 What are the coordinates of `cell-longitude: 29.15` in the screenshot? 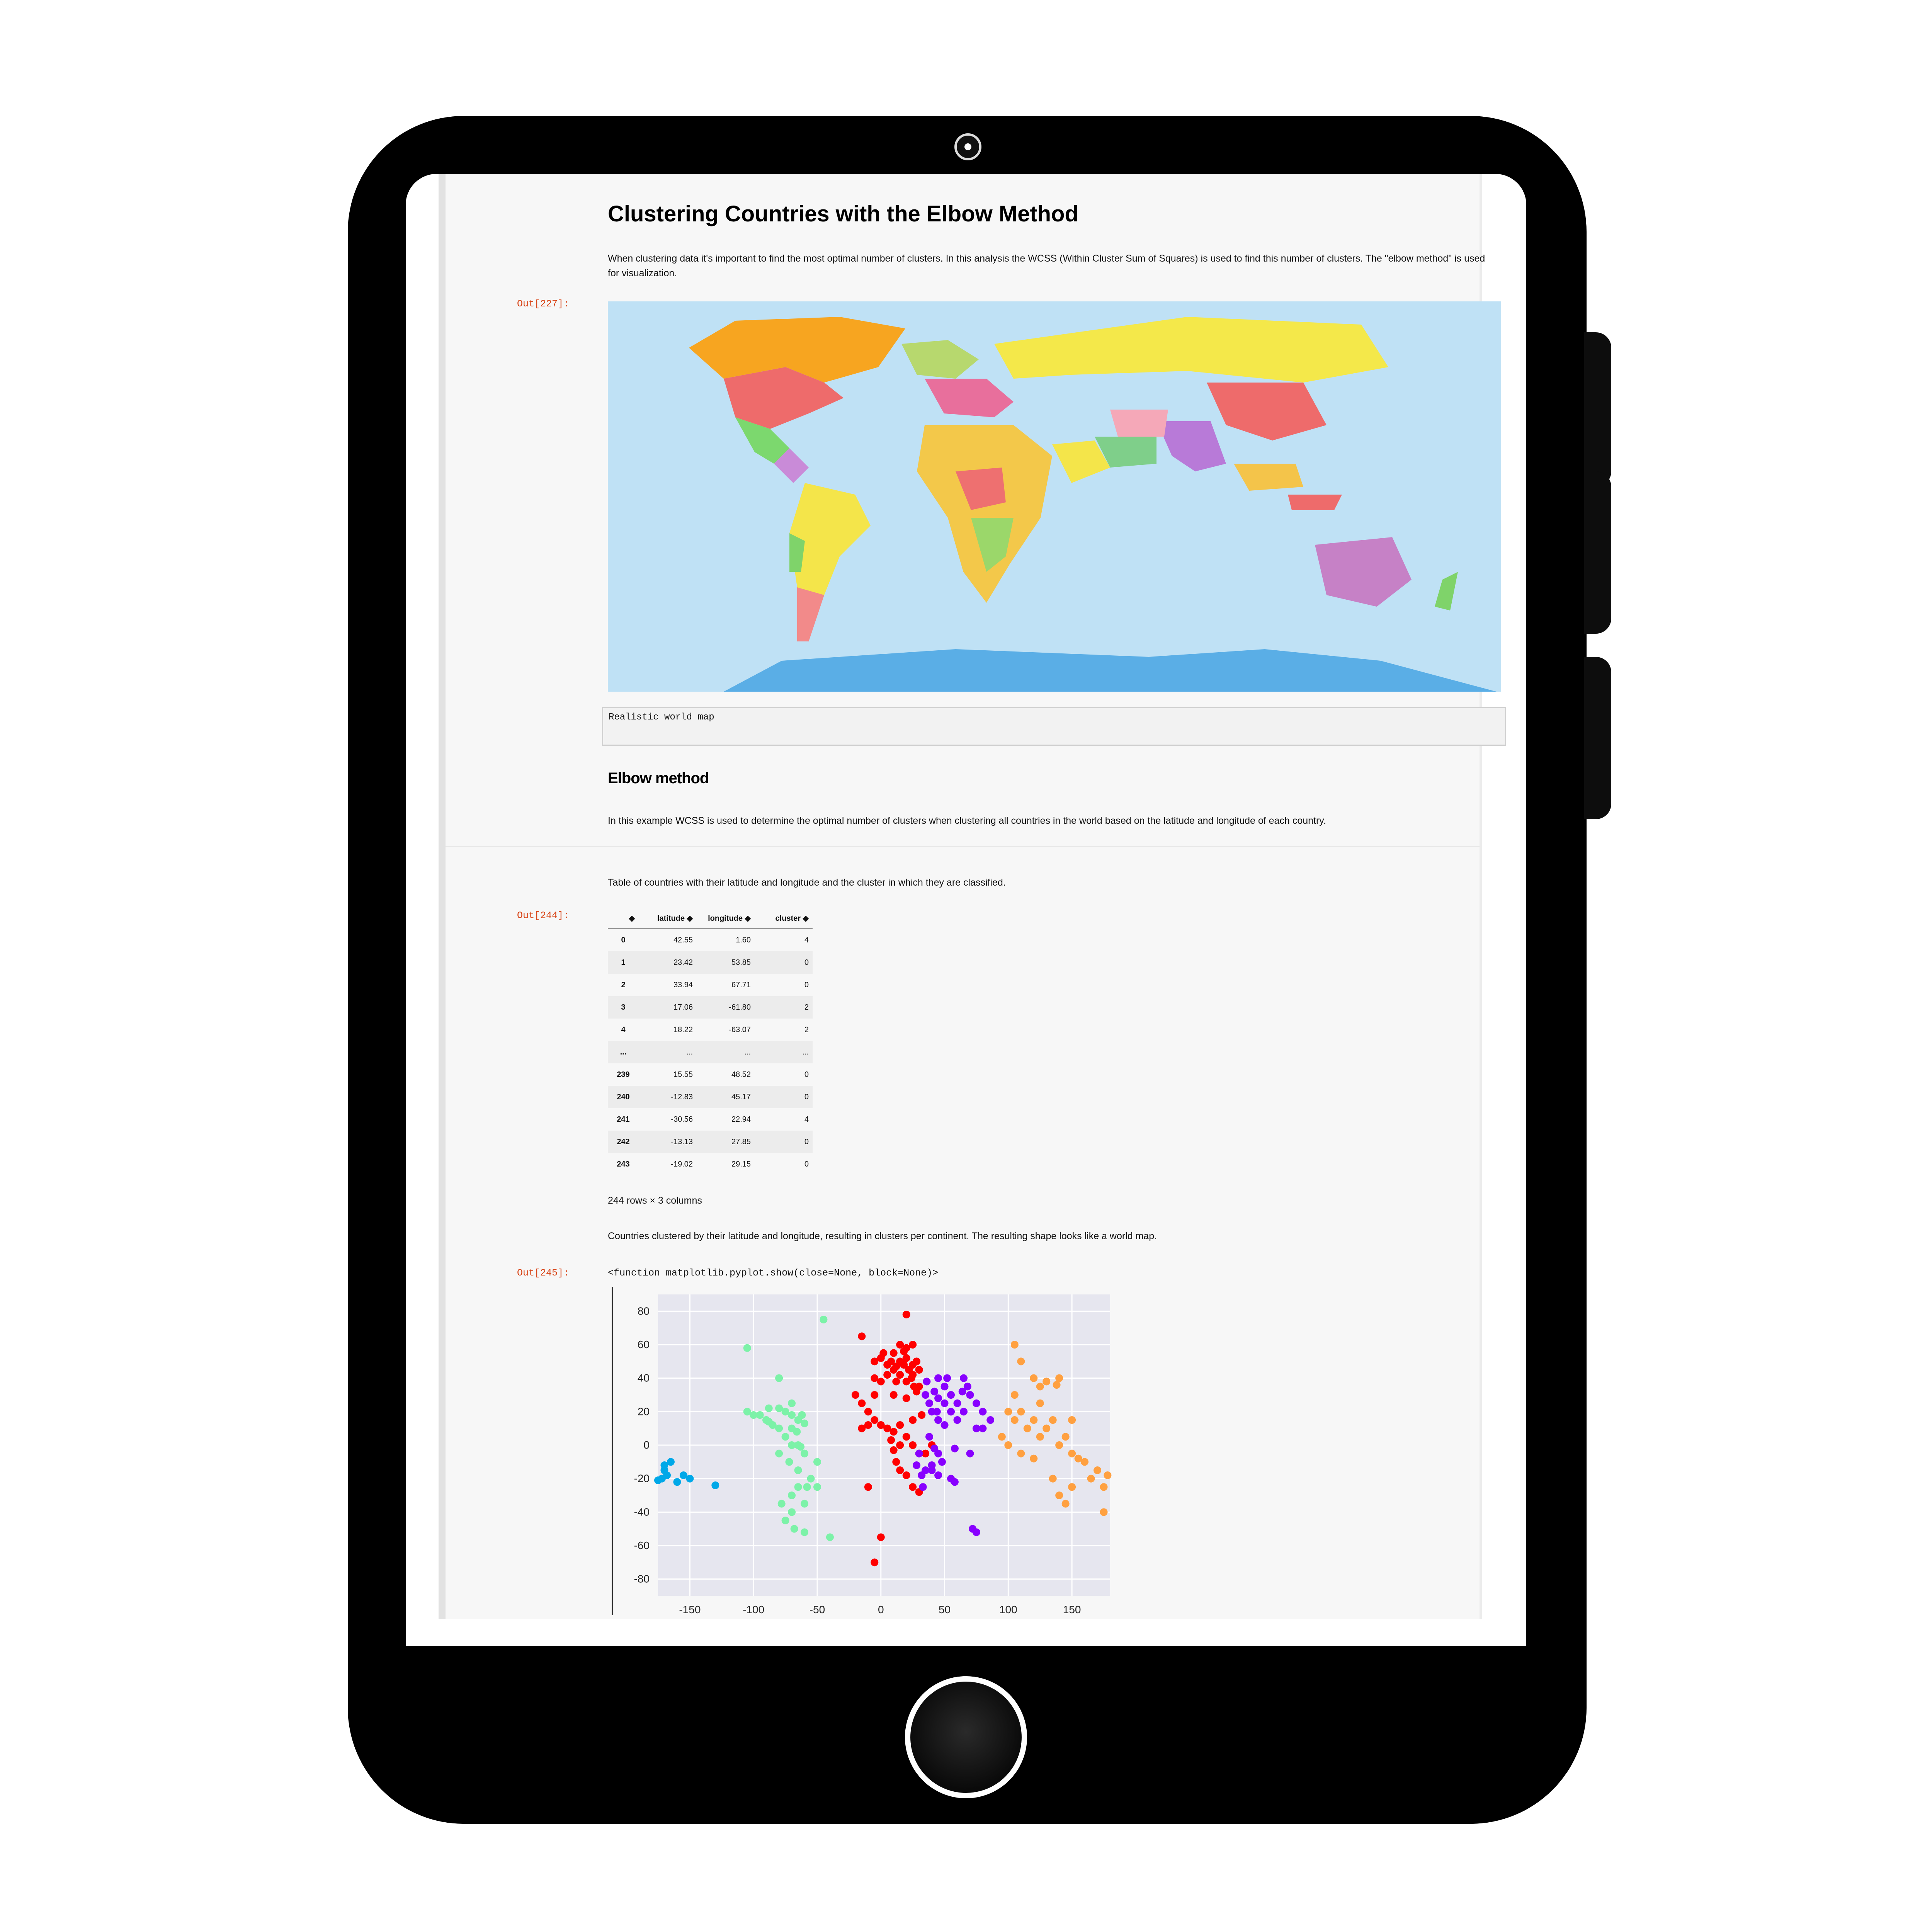 It's located at (741, 1164).